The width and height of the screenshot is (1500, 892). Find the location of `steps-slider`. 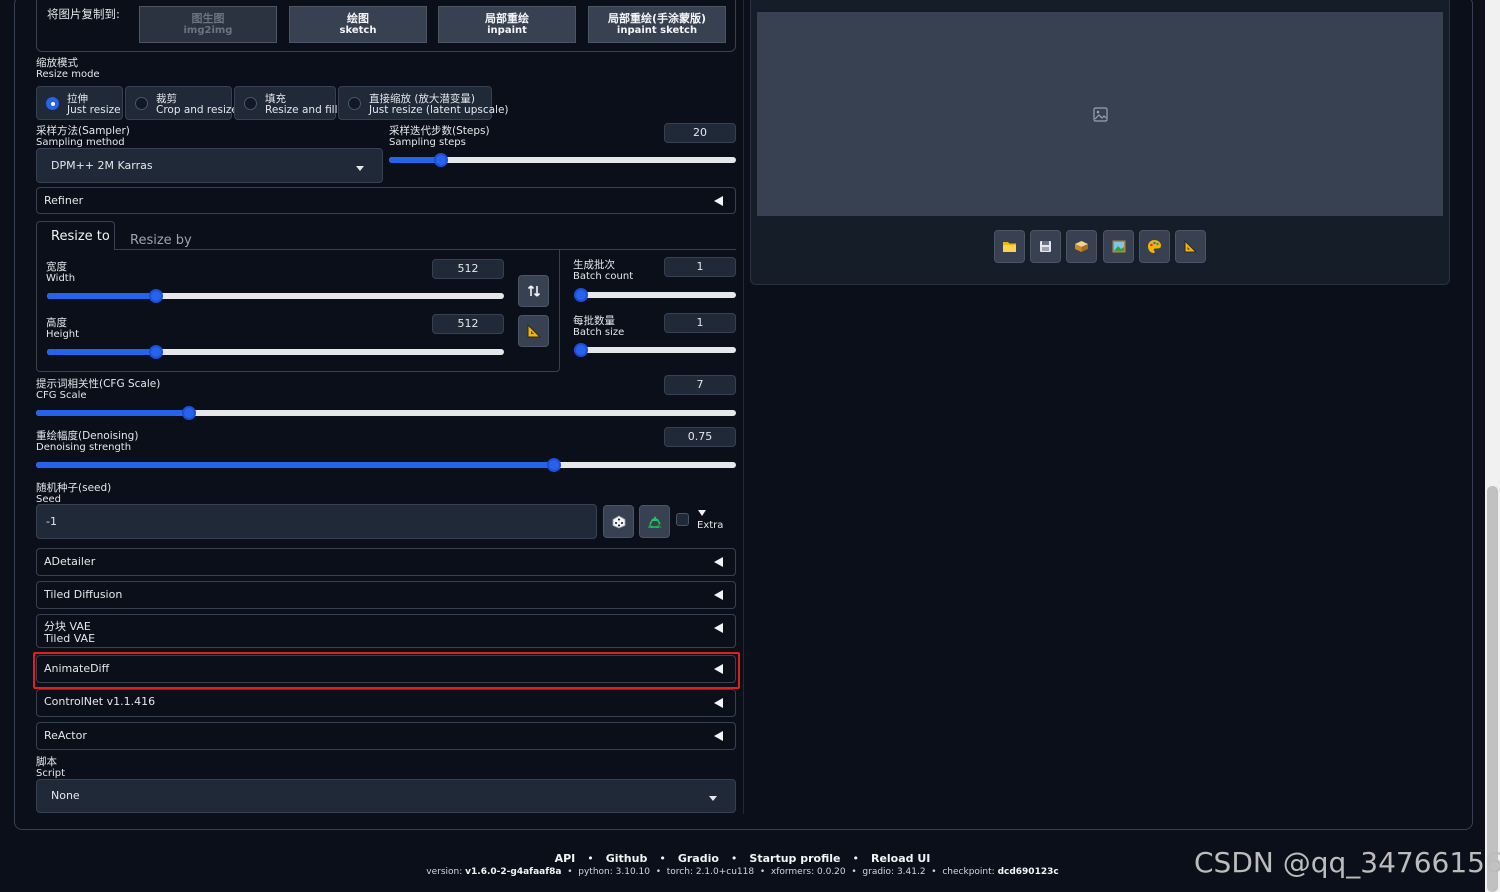

steps-slider is located at coordinates (562, 160).